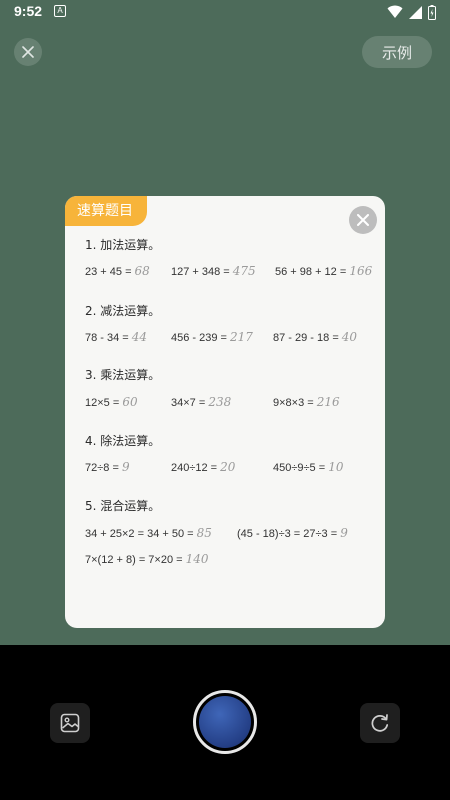  Describe the element at coordinates (349, 337) in the screenshot. I see `answer: 40` at that location.